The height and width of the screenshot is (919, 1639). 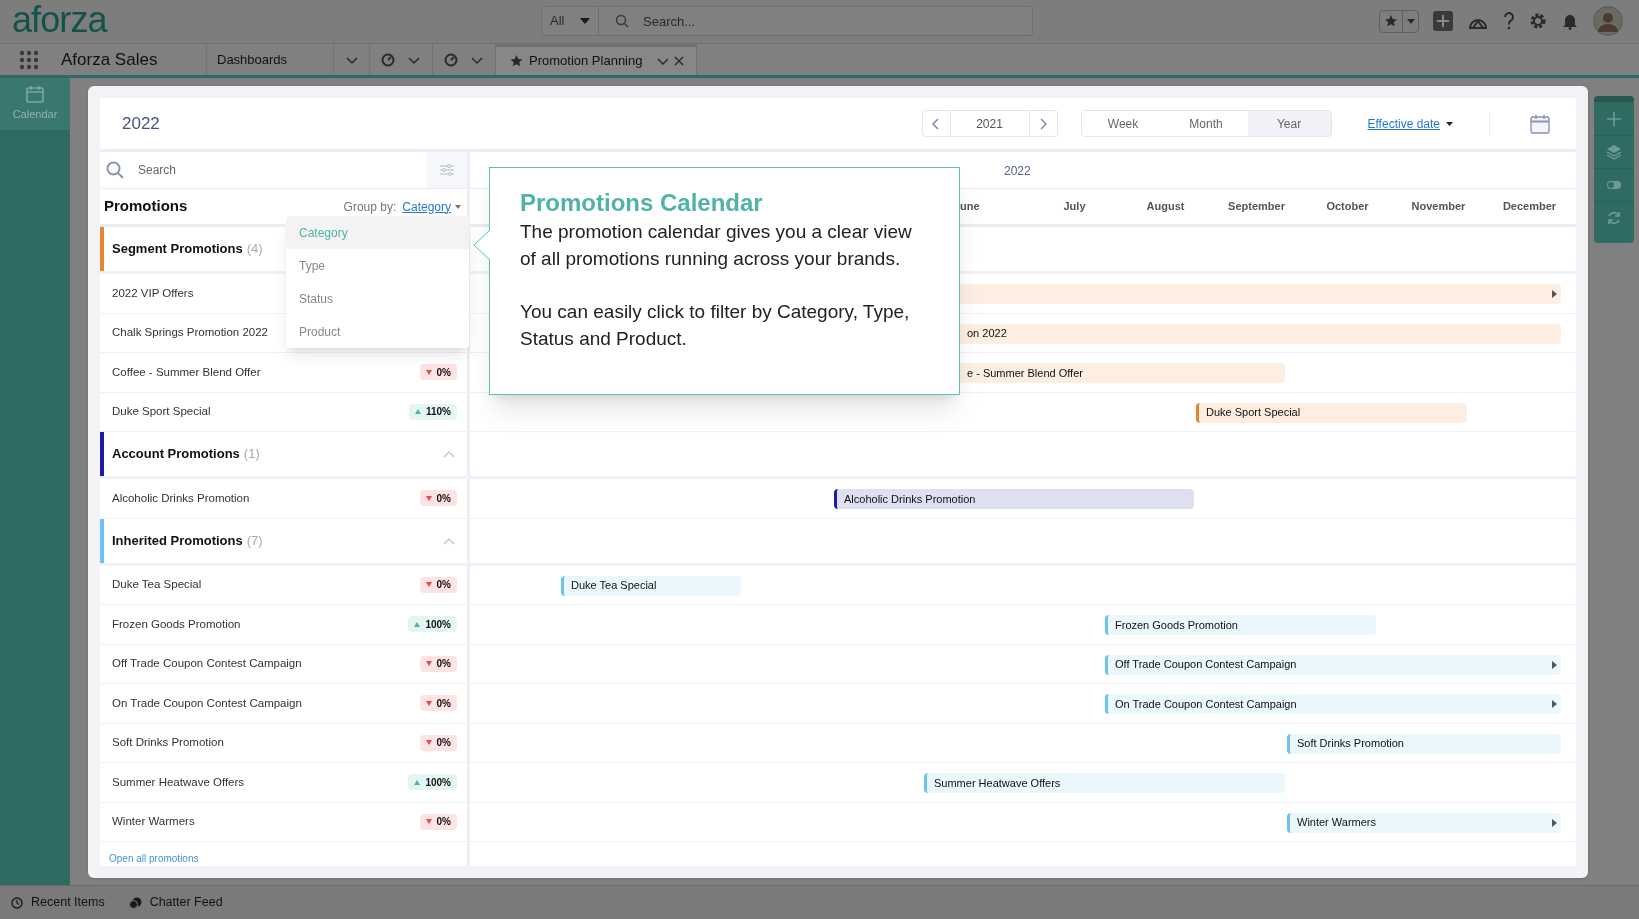 I want to click on nav-tab: Dashboards, so click(x=270, y=59).